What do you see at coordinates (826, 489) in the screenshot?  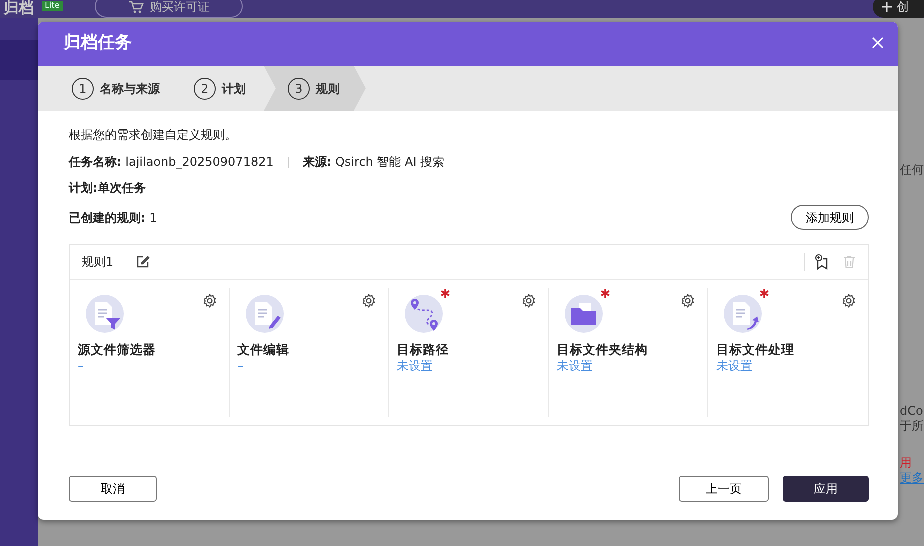 I see `apply-button: 应用` at bounding box center [826, 489].